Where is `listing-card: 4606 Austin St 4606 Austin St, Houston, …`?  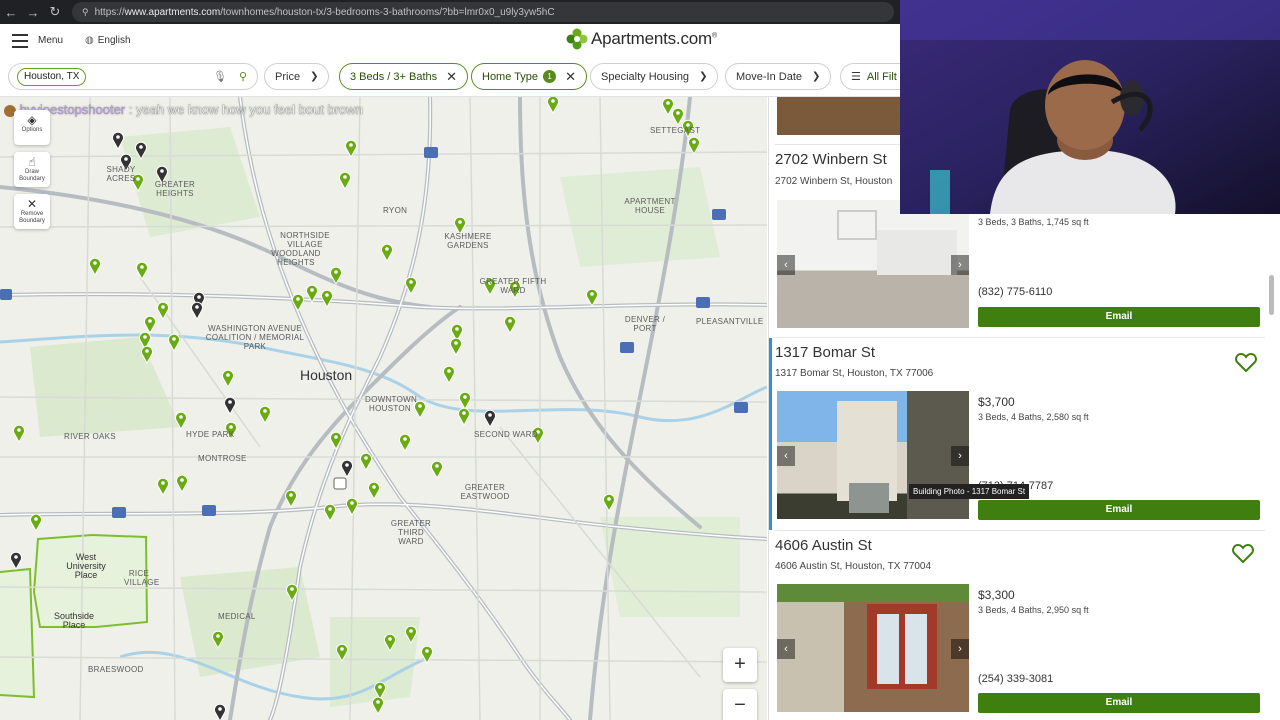
listing-card: 4606 Austin St 4606 Austin St, Houston, … is located at coordinates (1024, 625).